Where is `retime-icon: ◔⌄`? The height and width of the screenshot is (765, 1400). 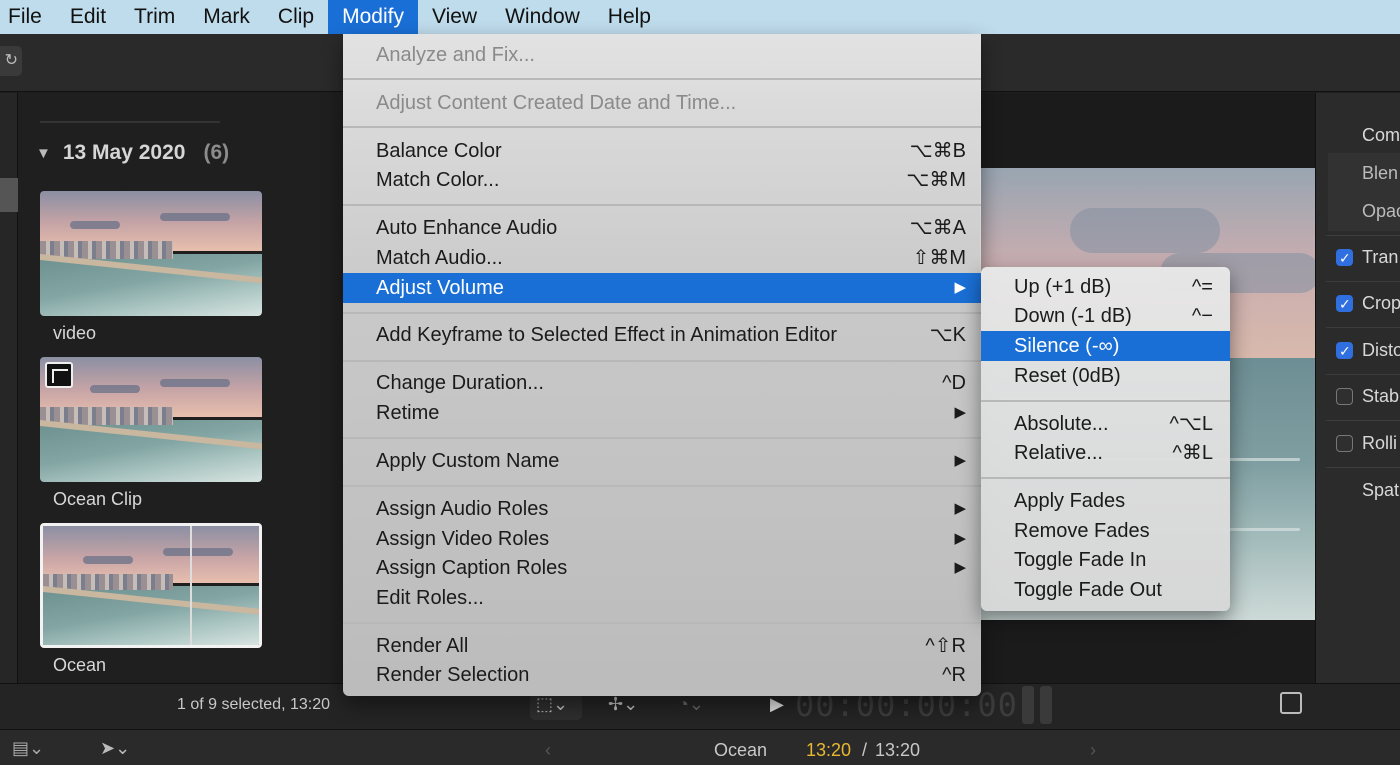 retime-icon: ◔⌄ is located at coordinates (691, 704).